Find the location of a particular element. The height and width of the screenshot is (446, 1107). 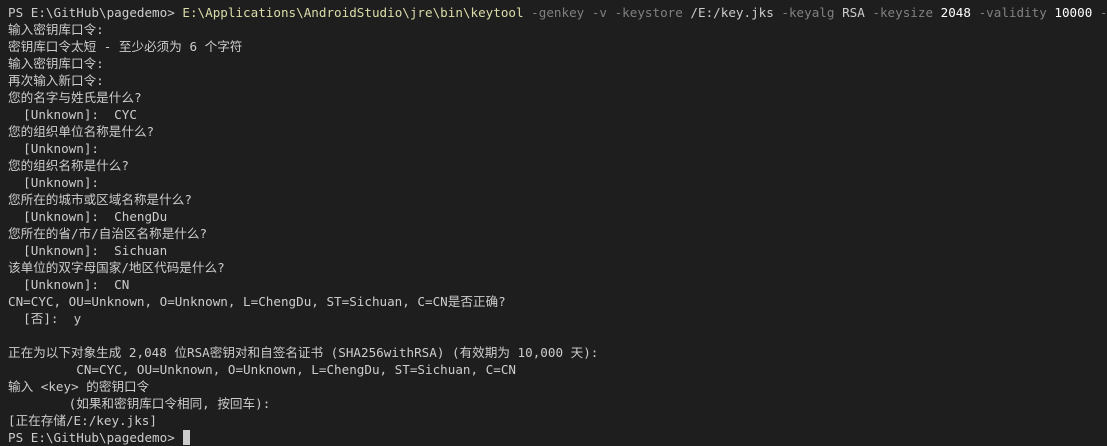

terminal-segment: 您的名字与姓氏是什么? is located at coordinates (75, 97).